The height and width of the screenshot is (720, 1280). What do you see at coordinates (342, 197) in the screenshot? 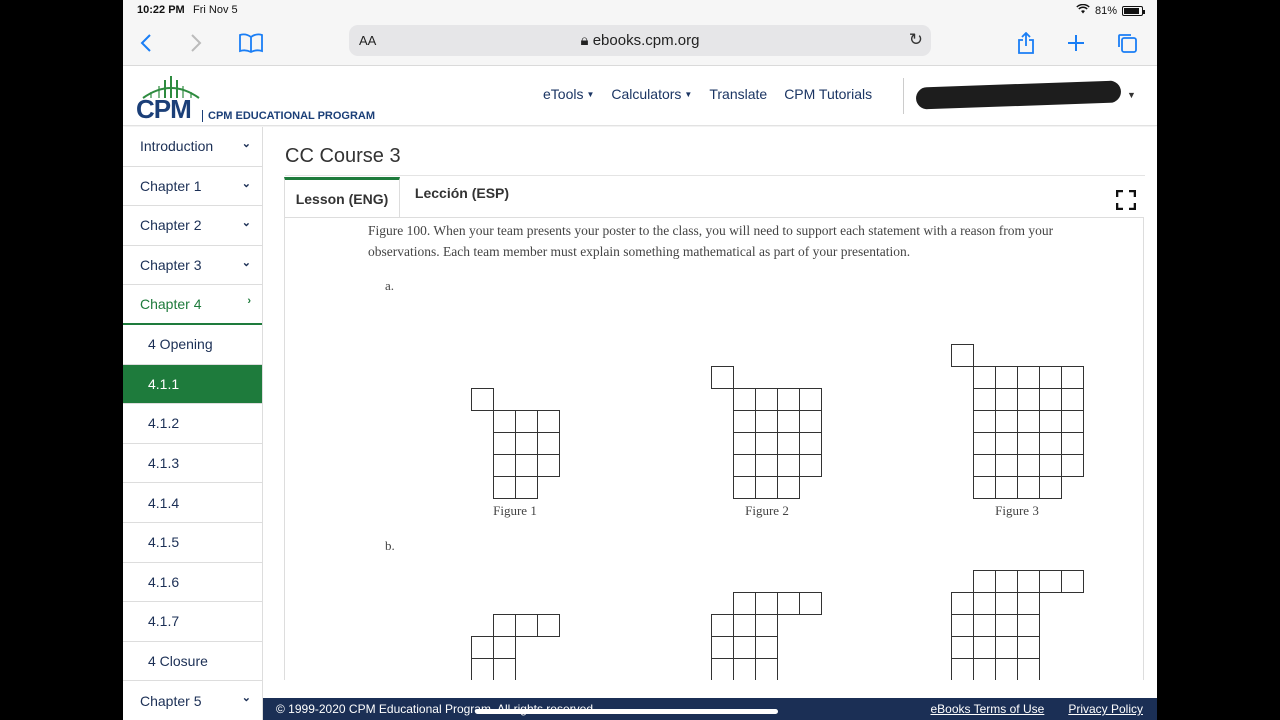
I see `tab-lesson-eng: Lesson (ENG)` at bounding box center [342, 197].